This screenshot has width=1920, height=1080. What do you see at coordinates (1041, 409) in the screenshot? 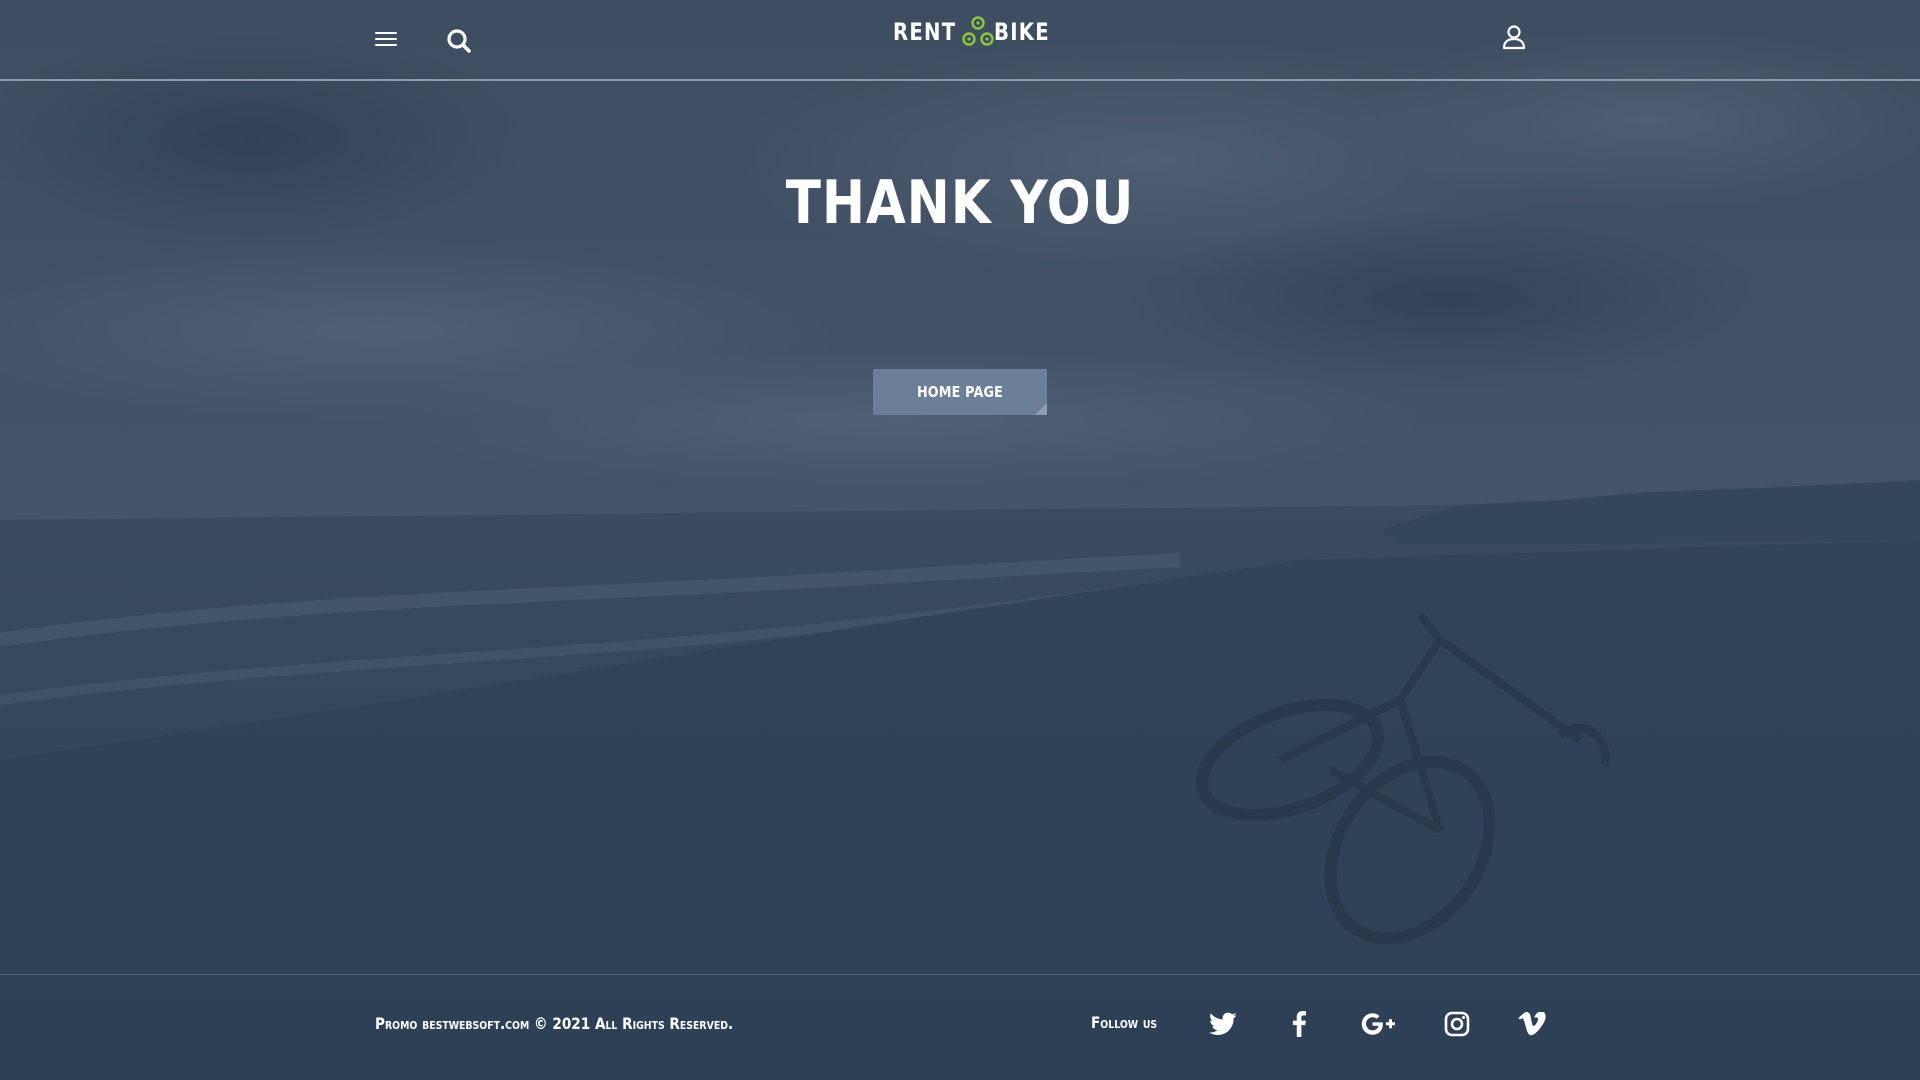
I see `button-corner-decoration` at bounding box center [1041, 409].